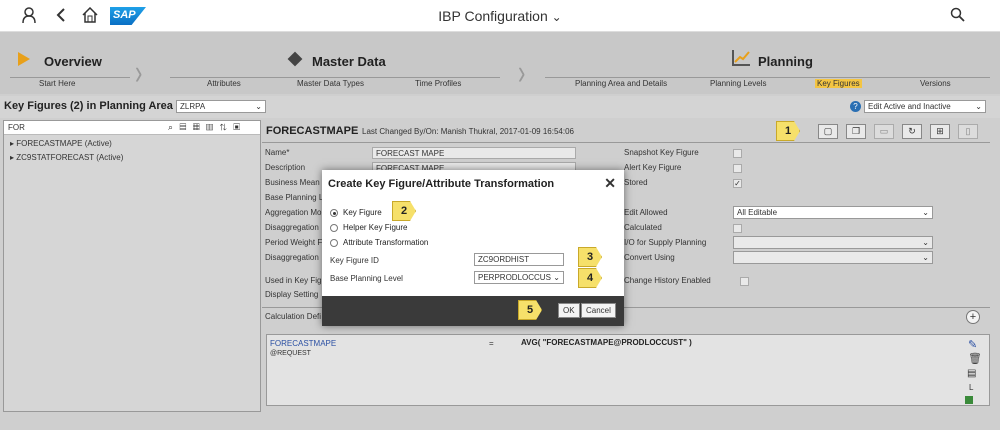 Image resolution: width=1000 pixels, height=430 pixels. I want to click on list-item: ▸ ZC9STATFORECAST (Active), so click(132, 158).